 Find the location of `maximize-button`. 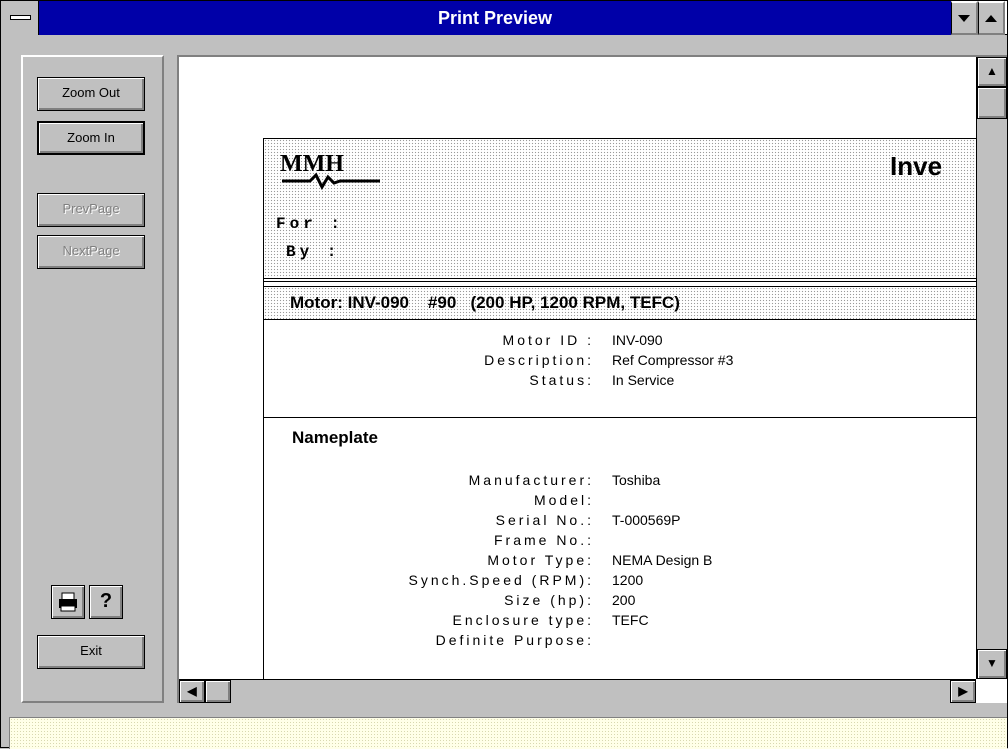

maximize-button is located at coordinates (991, 18).